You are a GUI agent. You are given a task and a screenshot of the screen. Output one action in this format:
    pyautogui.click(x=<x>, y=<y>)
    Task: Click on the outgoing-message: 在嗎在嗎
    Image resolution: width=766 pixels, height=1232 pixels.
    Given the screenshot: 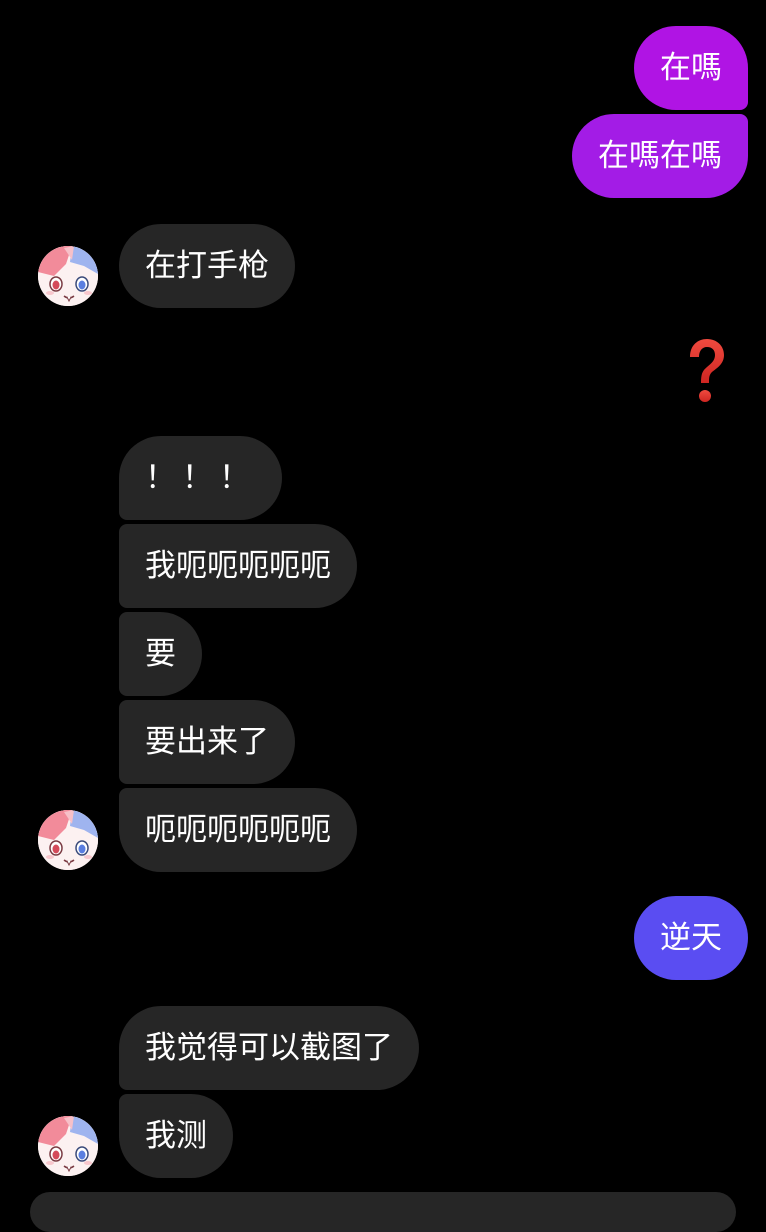 What is the action you would take?
    pyautogui.click(x=660, y=156)
    